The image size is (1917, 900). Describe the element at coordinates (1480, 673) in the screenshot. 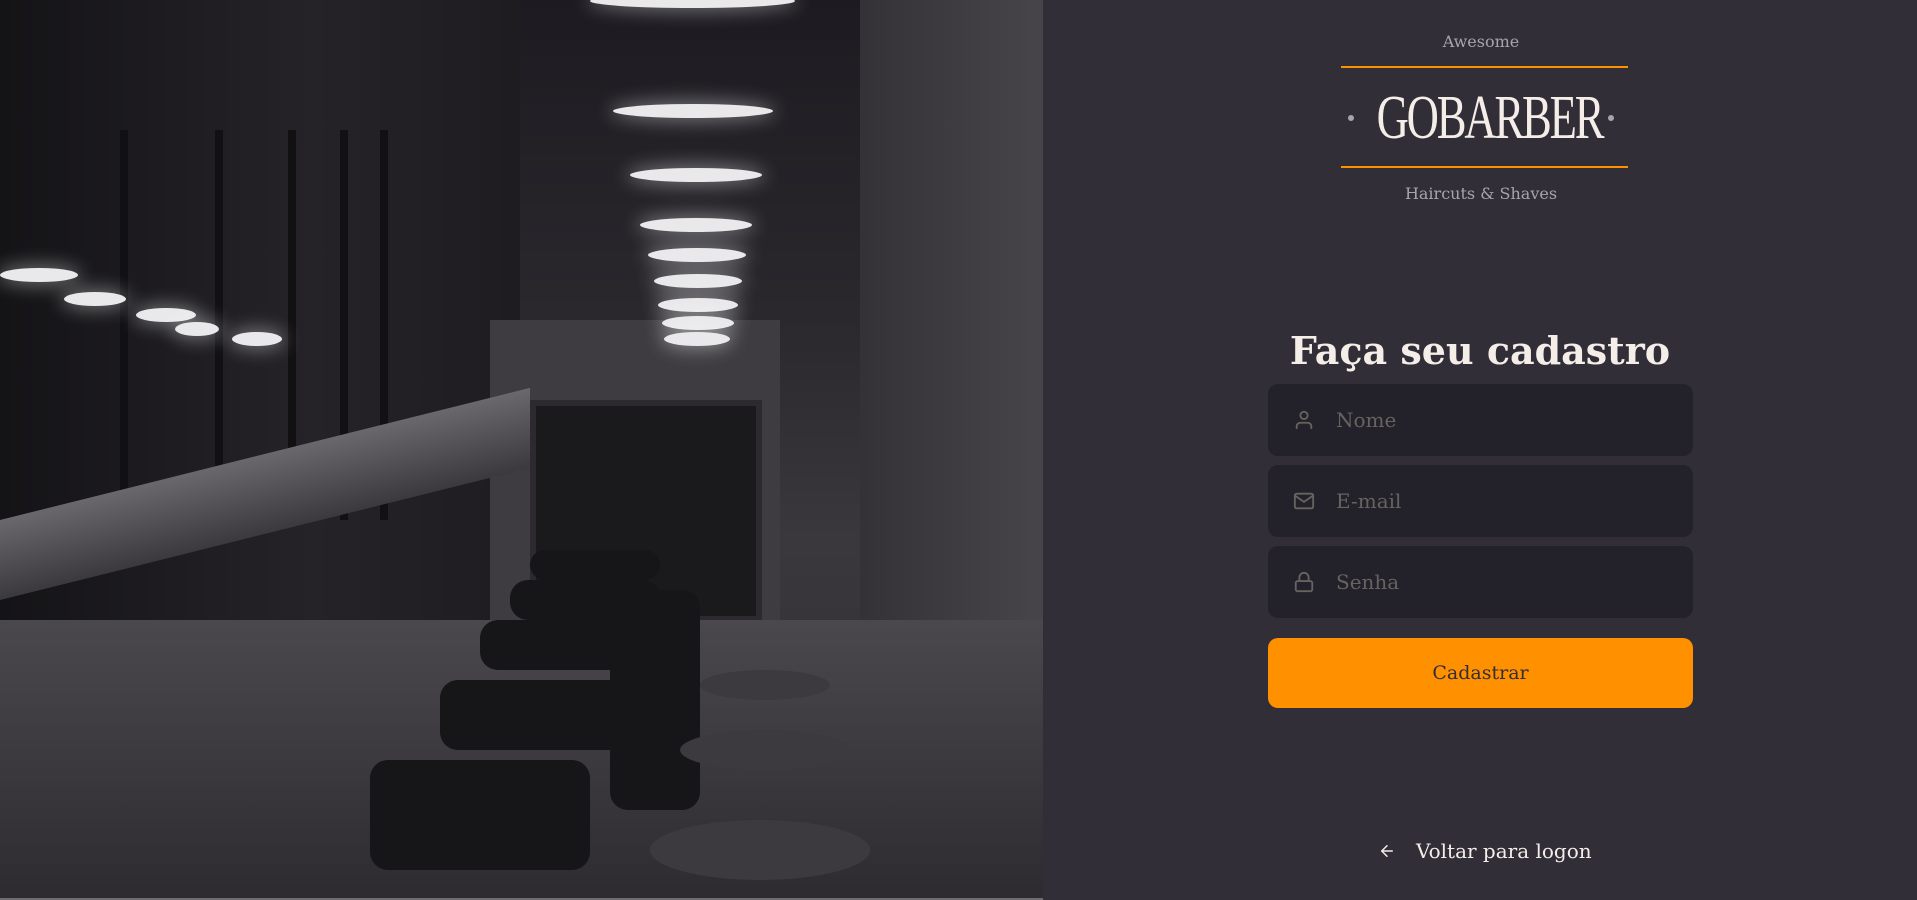

I see `signup-button: Cadastrar` at that location.